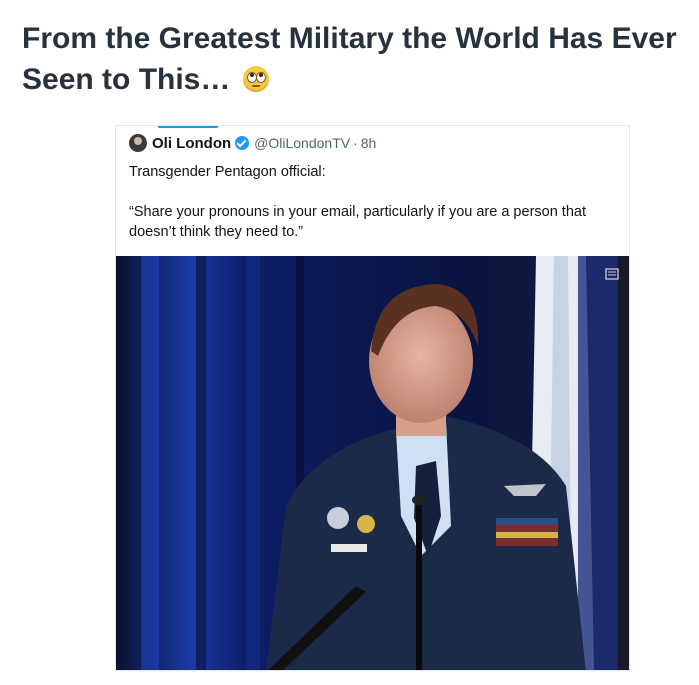  I want to click on author-name: Oli London, so click(191, 143).